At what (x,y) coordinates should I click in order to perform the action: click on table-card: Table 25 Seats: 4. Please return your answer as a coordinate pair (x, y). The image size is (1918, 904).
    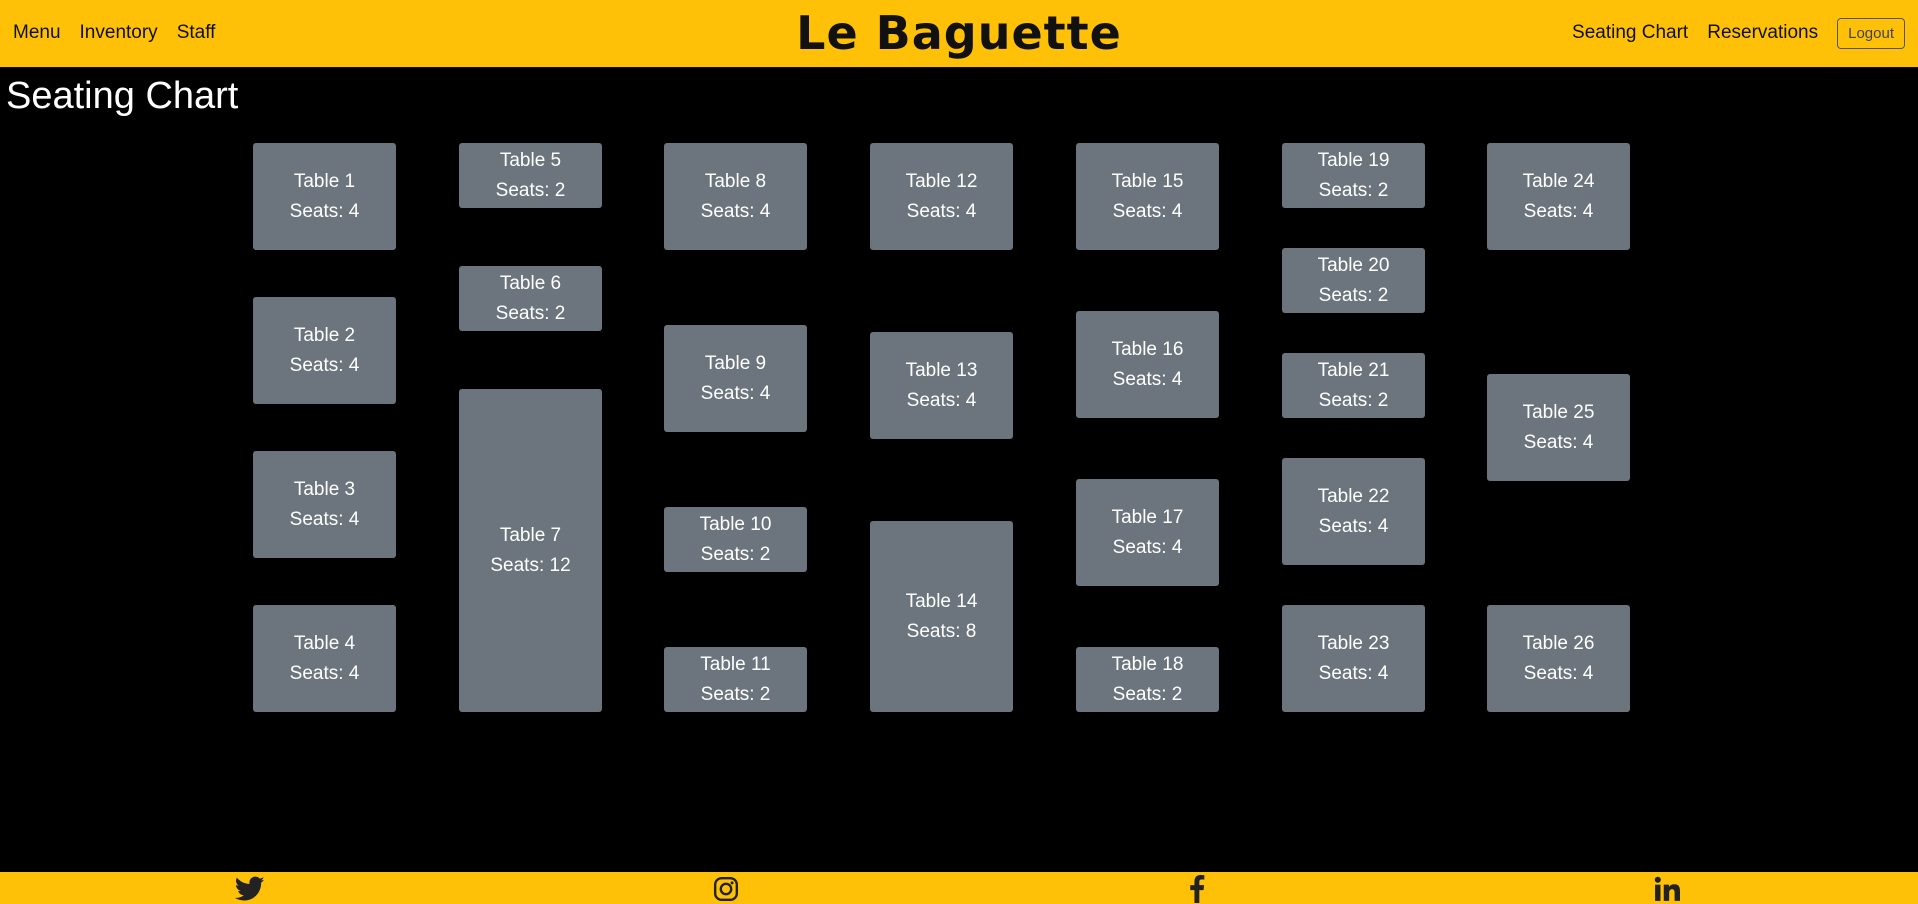
    Looking at the image, I should click on (1558, 427).